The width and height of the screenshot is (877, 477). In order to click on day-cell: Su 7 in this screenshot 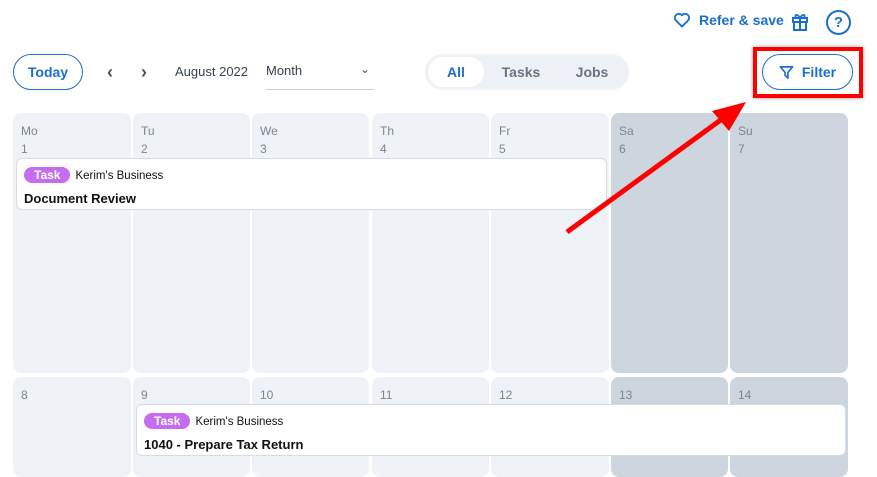, I will do `click(789, 243)`.